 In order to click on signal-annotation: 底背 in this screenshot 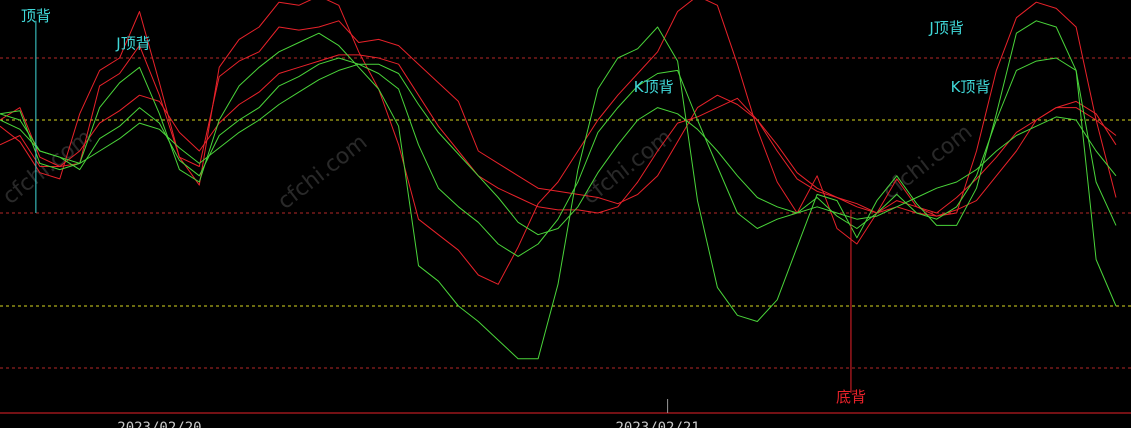, I will do `click(851, 397)`.